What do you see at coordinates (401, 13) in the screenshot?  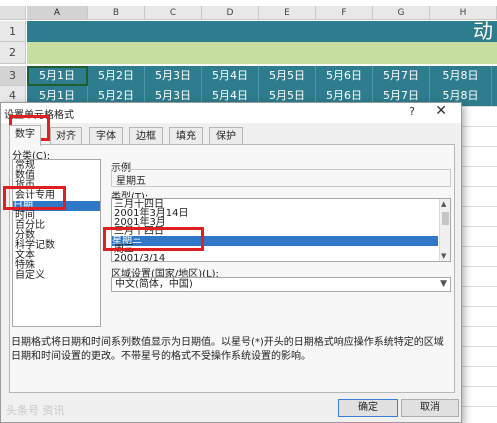 I see `column-header-g: G` at bounding box center [401, 13].